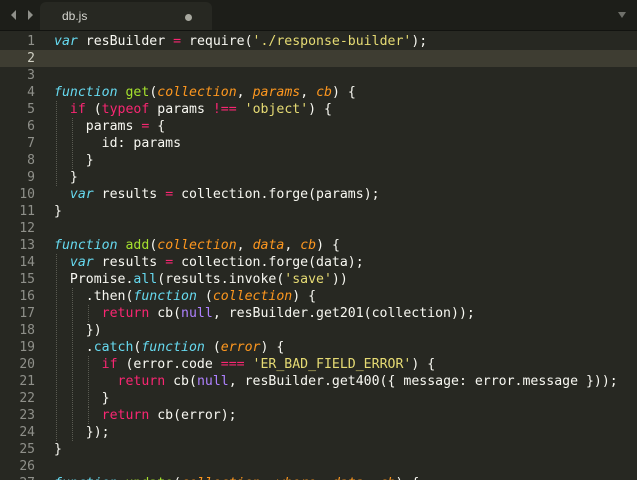 This screenshot has height=480, width=637. Describe the element at coordinates (81, 194) in the screenshot. I see `code-token: var` at that location.